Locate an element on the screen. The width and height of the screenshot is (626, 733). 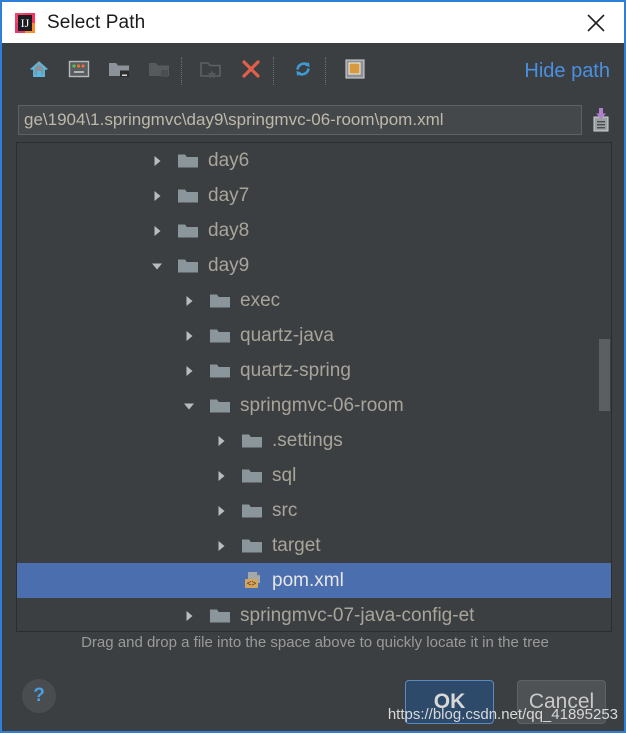
tree-row: target is located at coordinates (314, 545).